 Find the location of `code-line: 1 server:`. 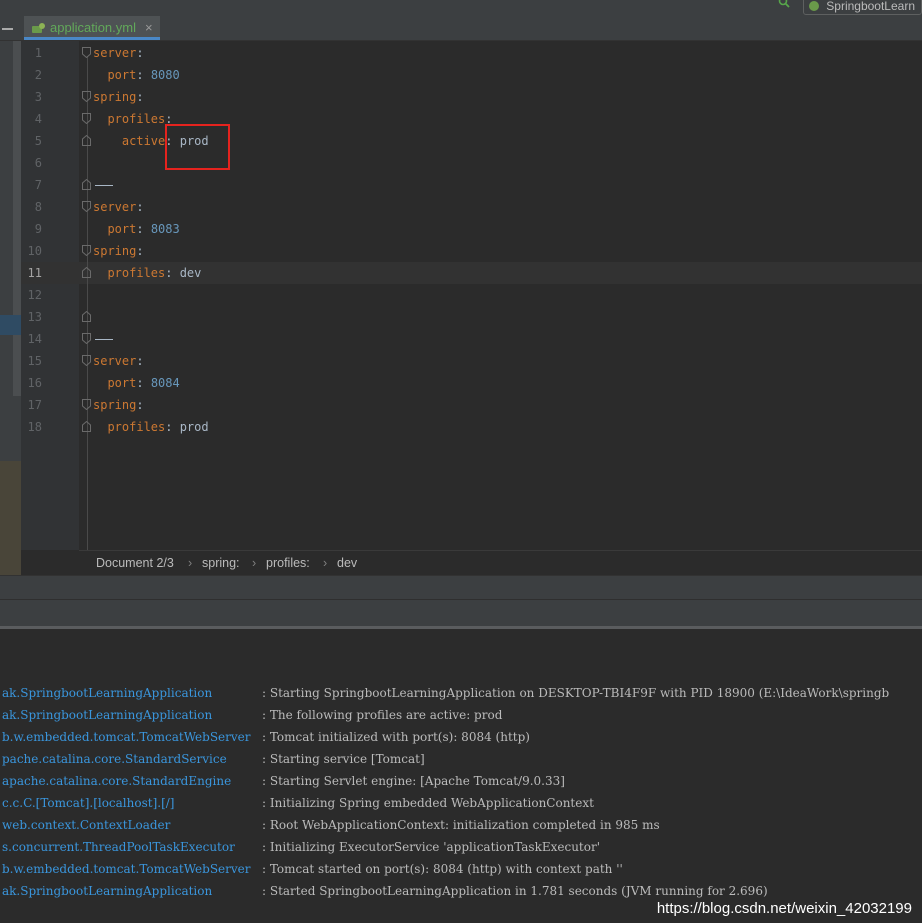

code-line: 1 server: is located at coordinates (471, 53).